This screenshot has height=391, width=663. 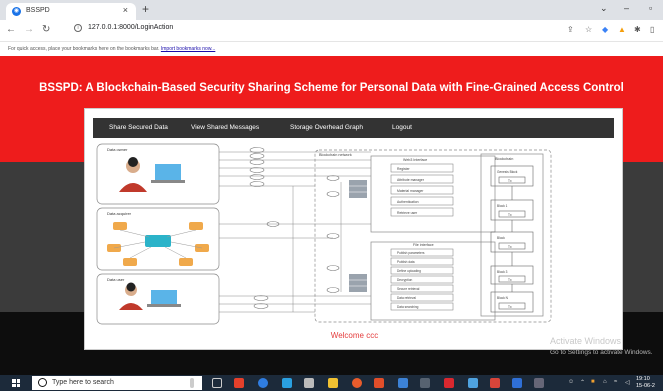 I want to click on file-secure-retrieval: Secure retrieval, so click(x=408, y=289).